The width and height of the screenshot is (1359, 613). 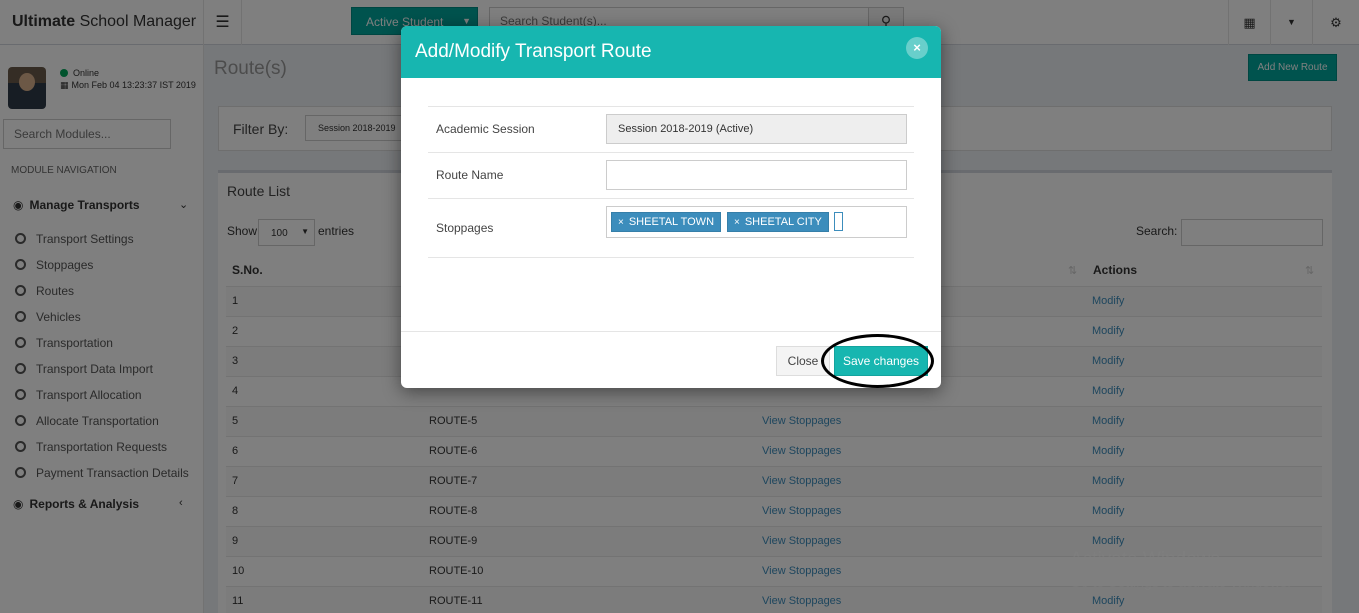 I want to click on modal-header: Add/Modify Transport Route ×, so click(x=671, y=52).